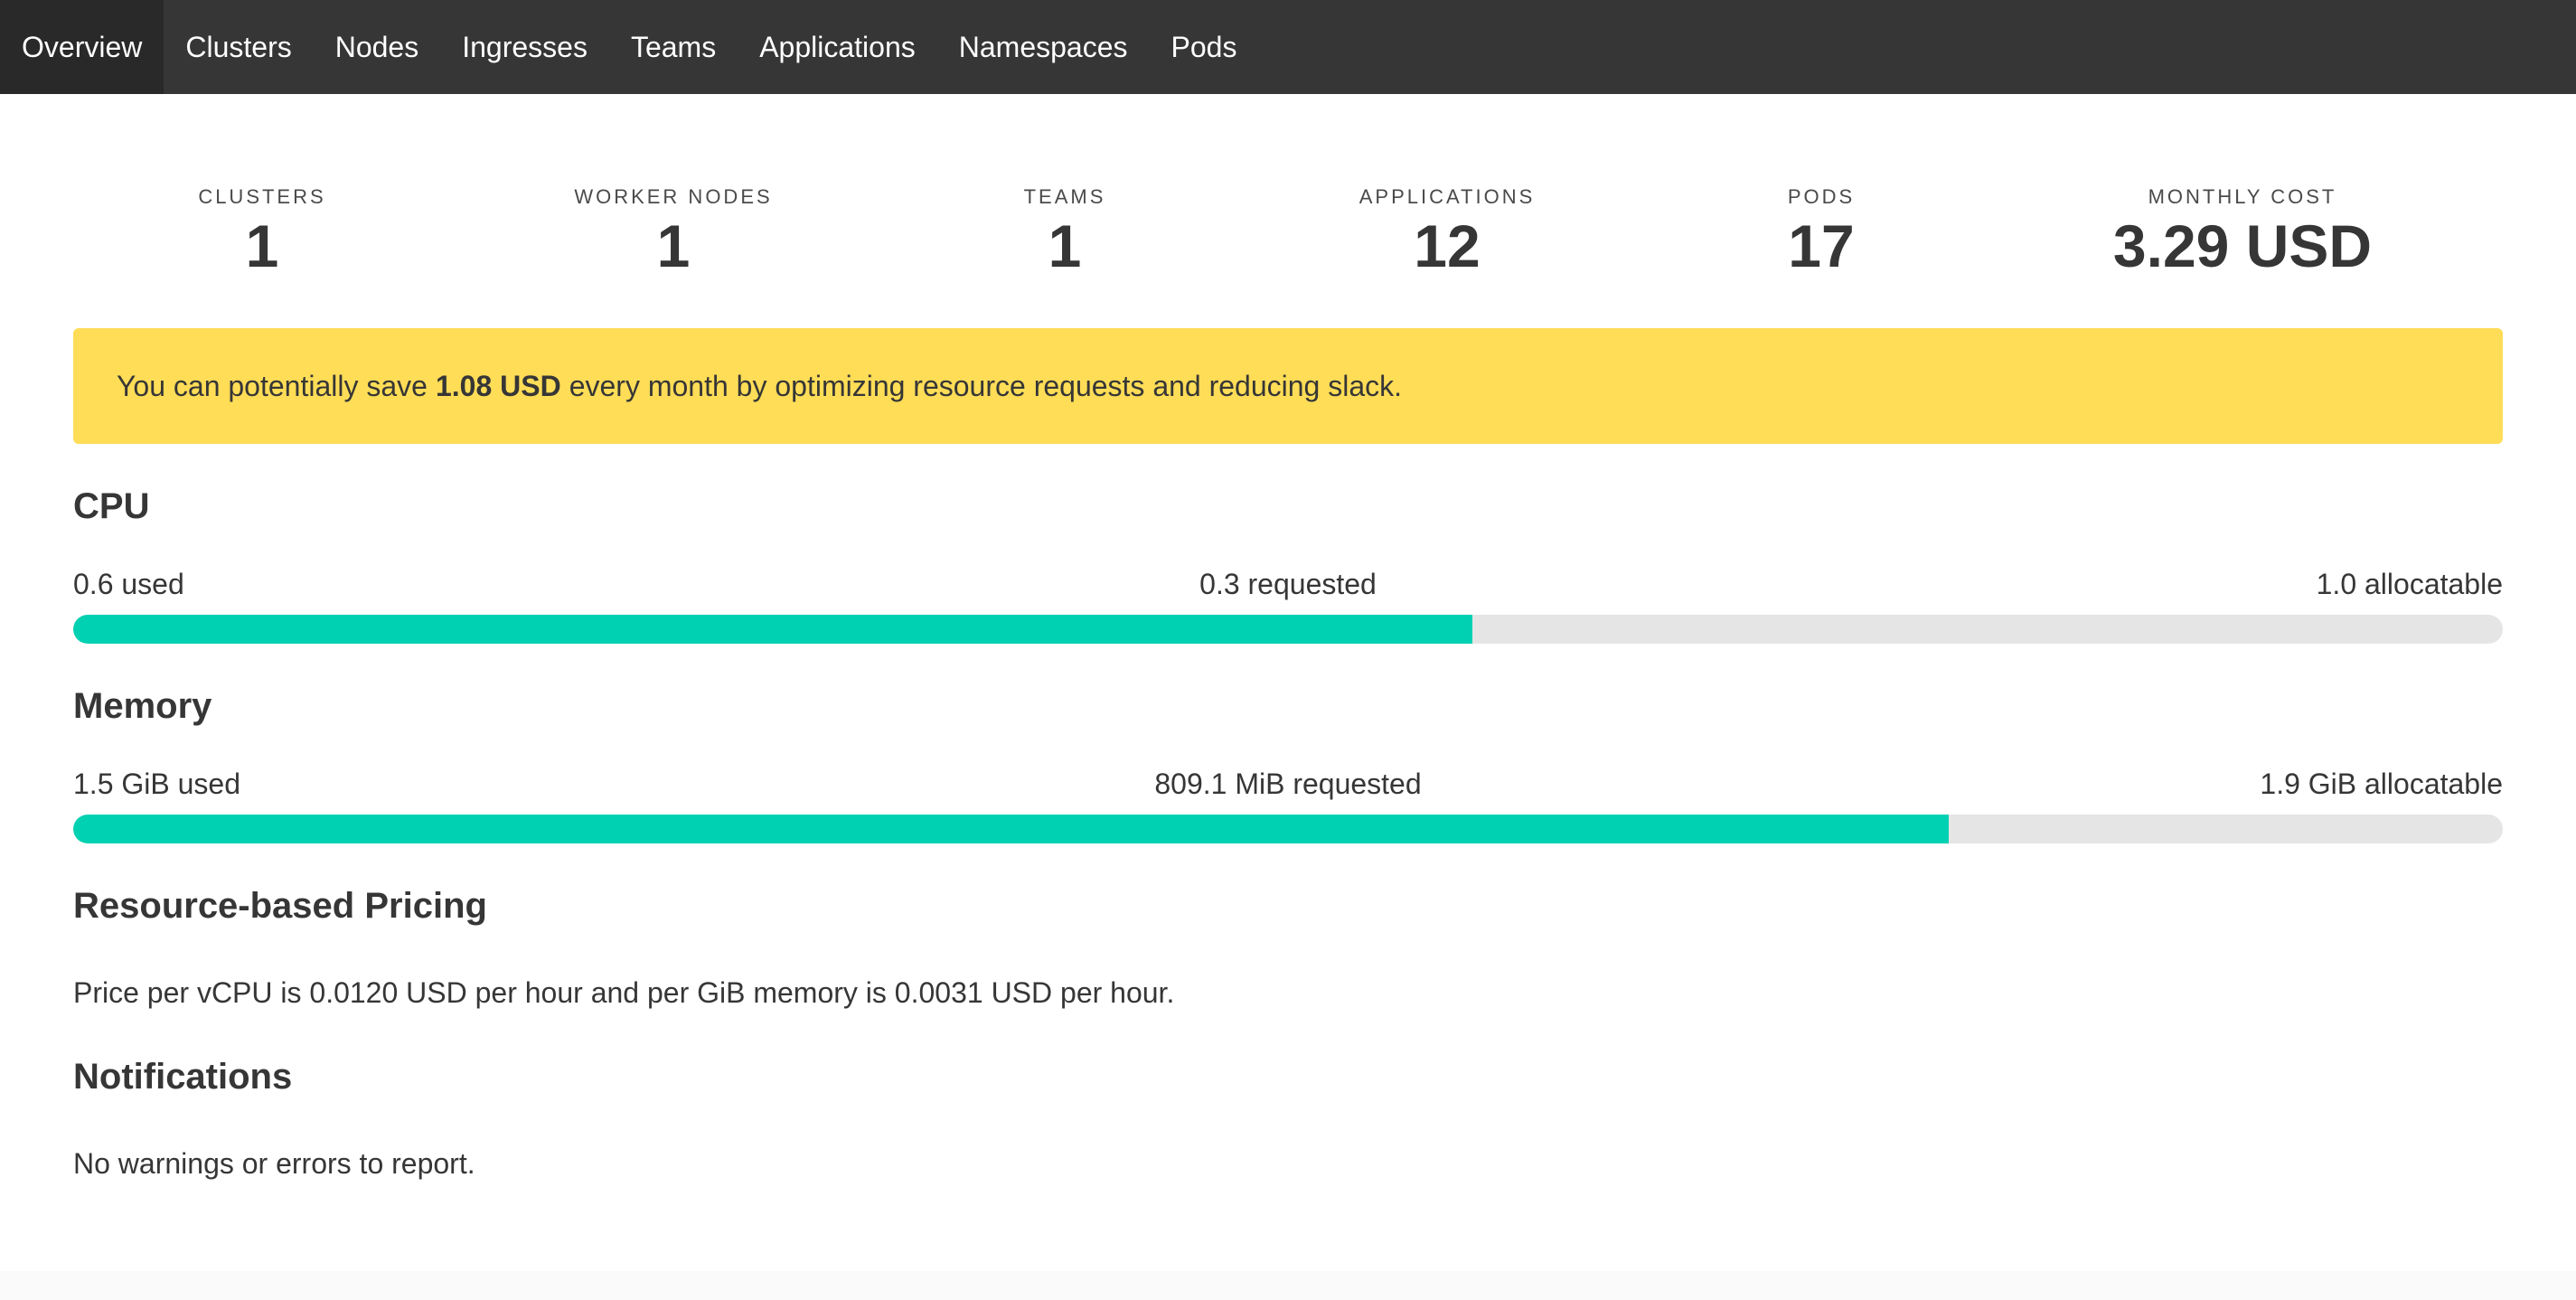 This screenshot has height=1300, width=2576. I want to click on nav-pods: Pods, so click(1204, 47).